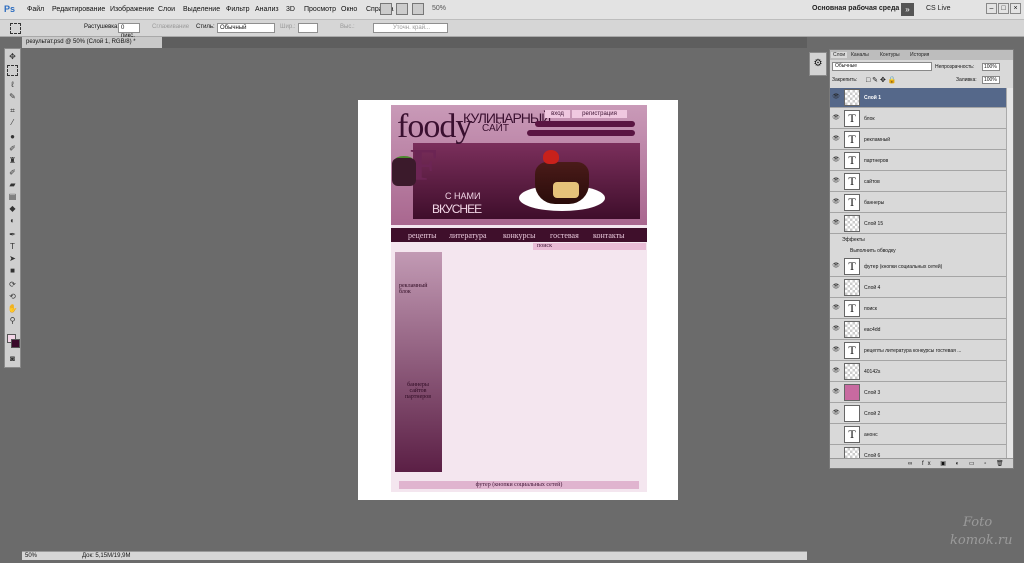 The image size is (1024, 563). Describe the element at coordinates (918, 240) in the screenshot. I see `layer-effect: Эффекты` at that location.